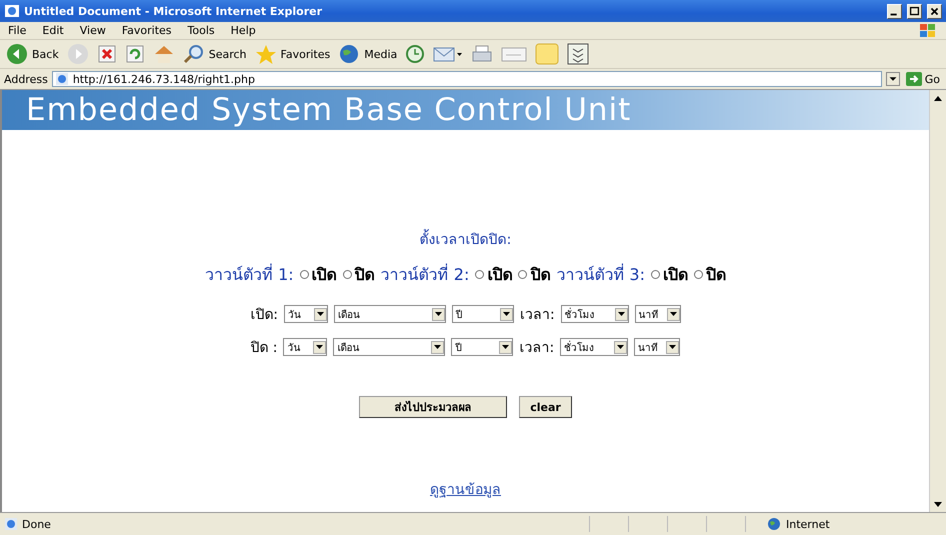  What do you see at coordinates (545, 407) in the screenshot?
I see `clear-button: clear` at bounding box center [545, 407].